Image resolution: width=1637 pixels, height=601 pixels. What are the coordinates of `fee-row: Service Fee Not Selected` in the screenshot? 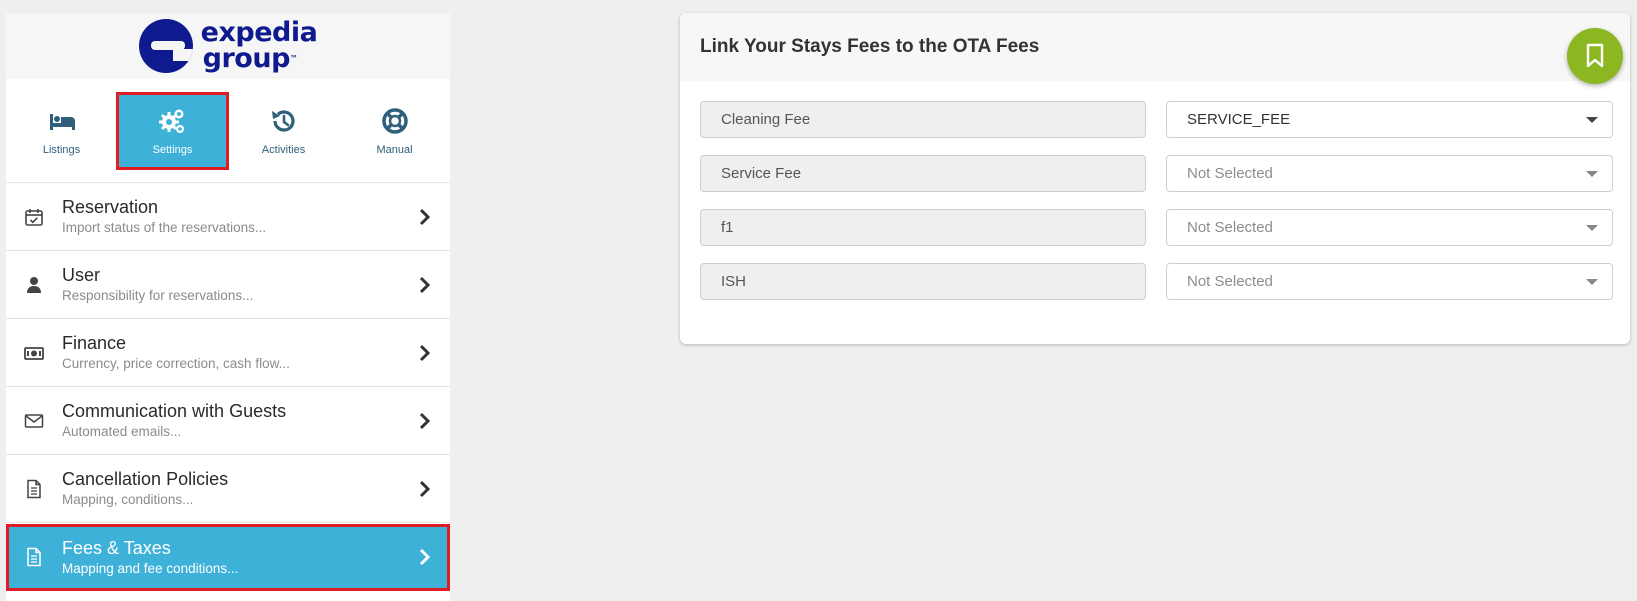 It's located at (1156, 173).